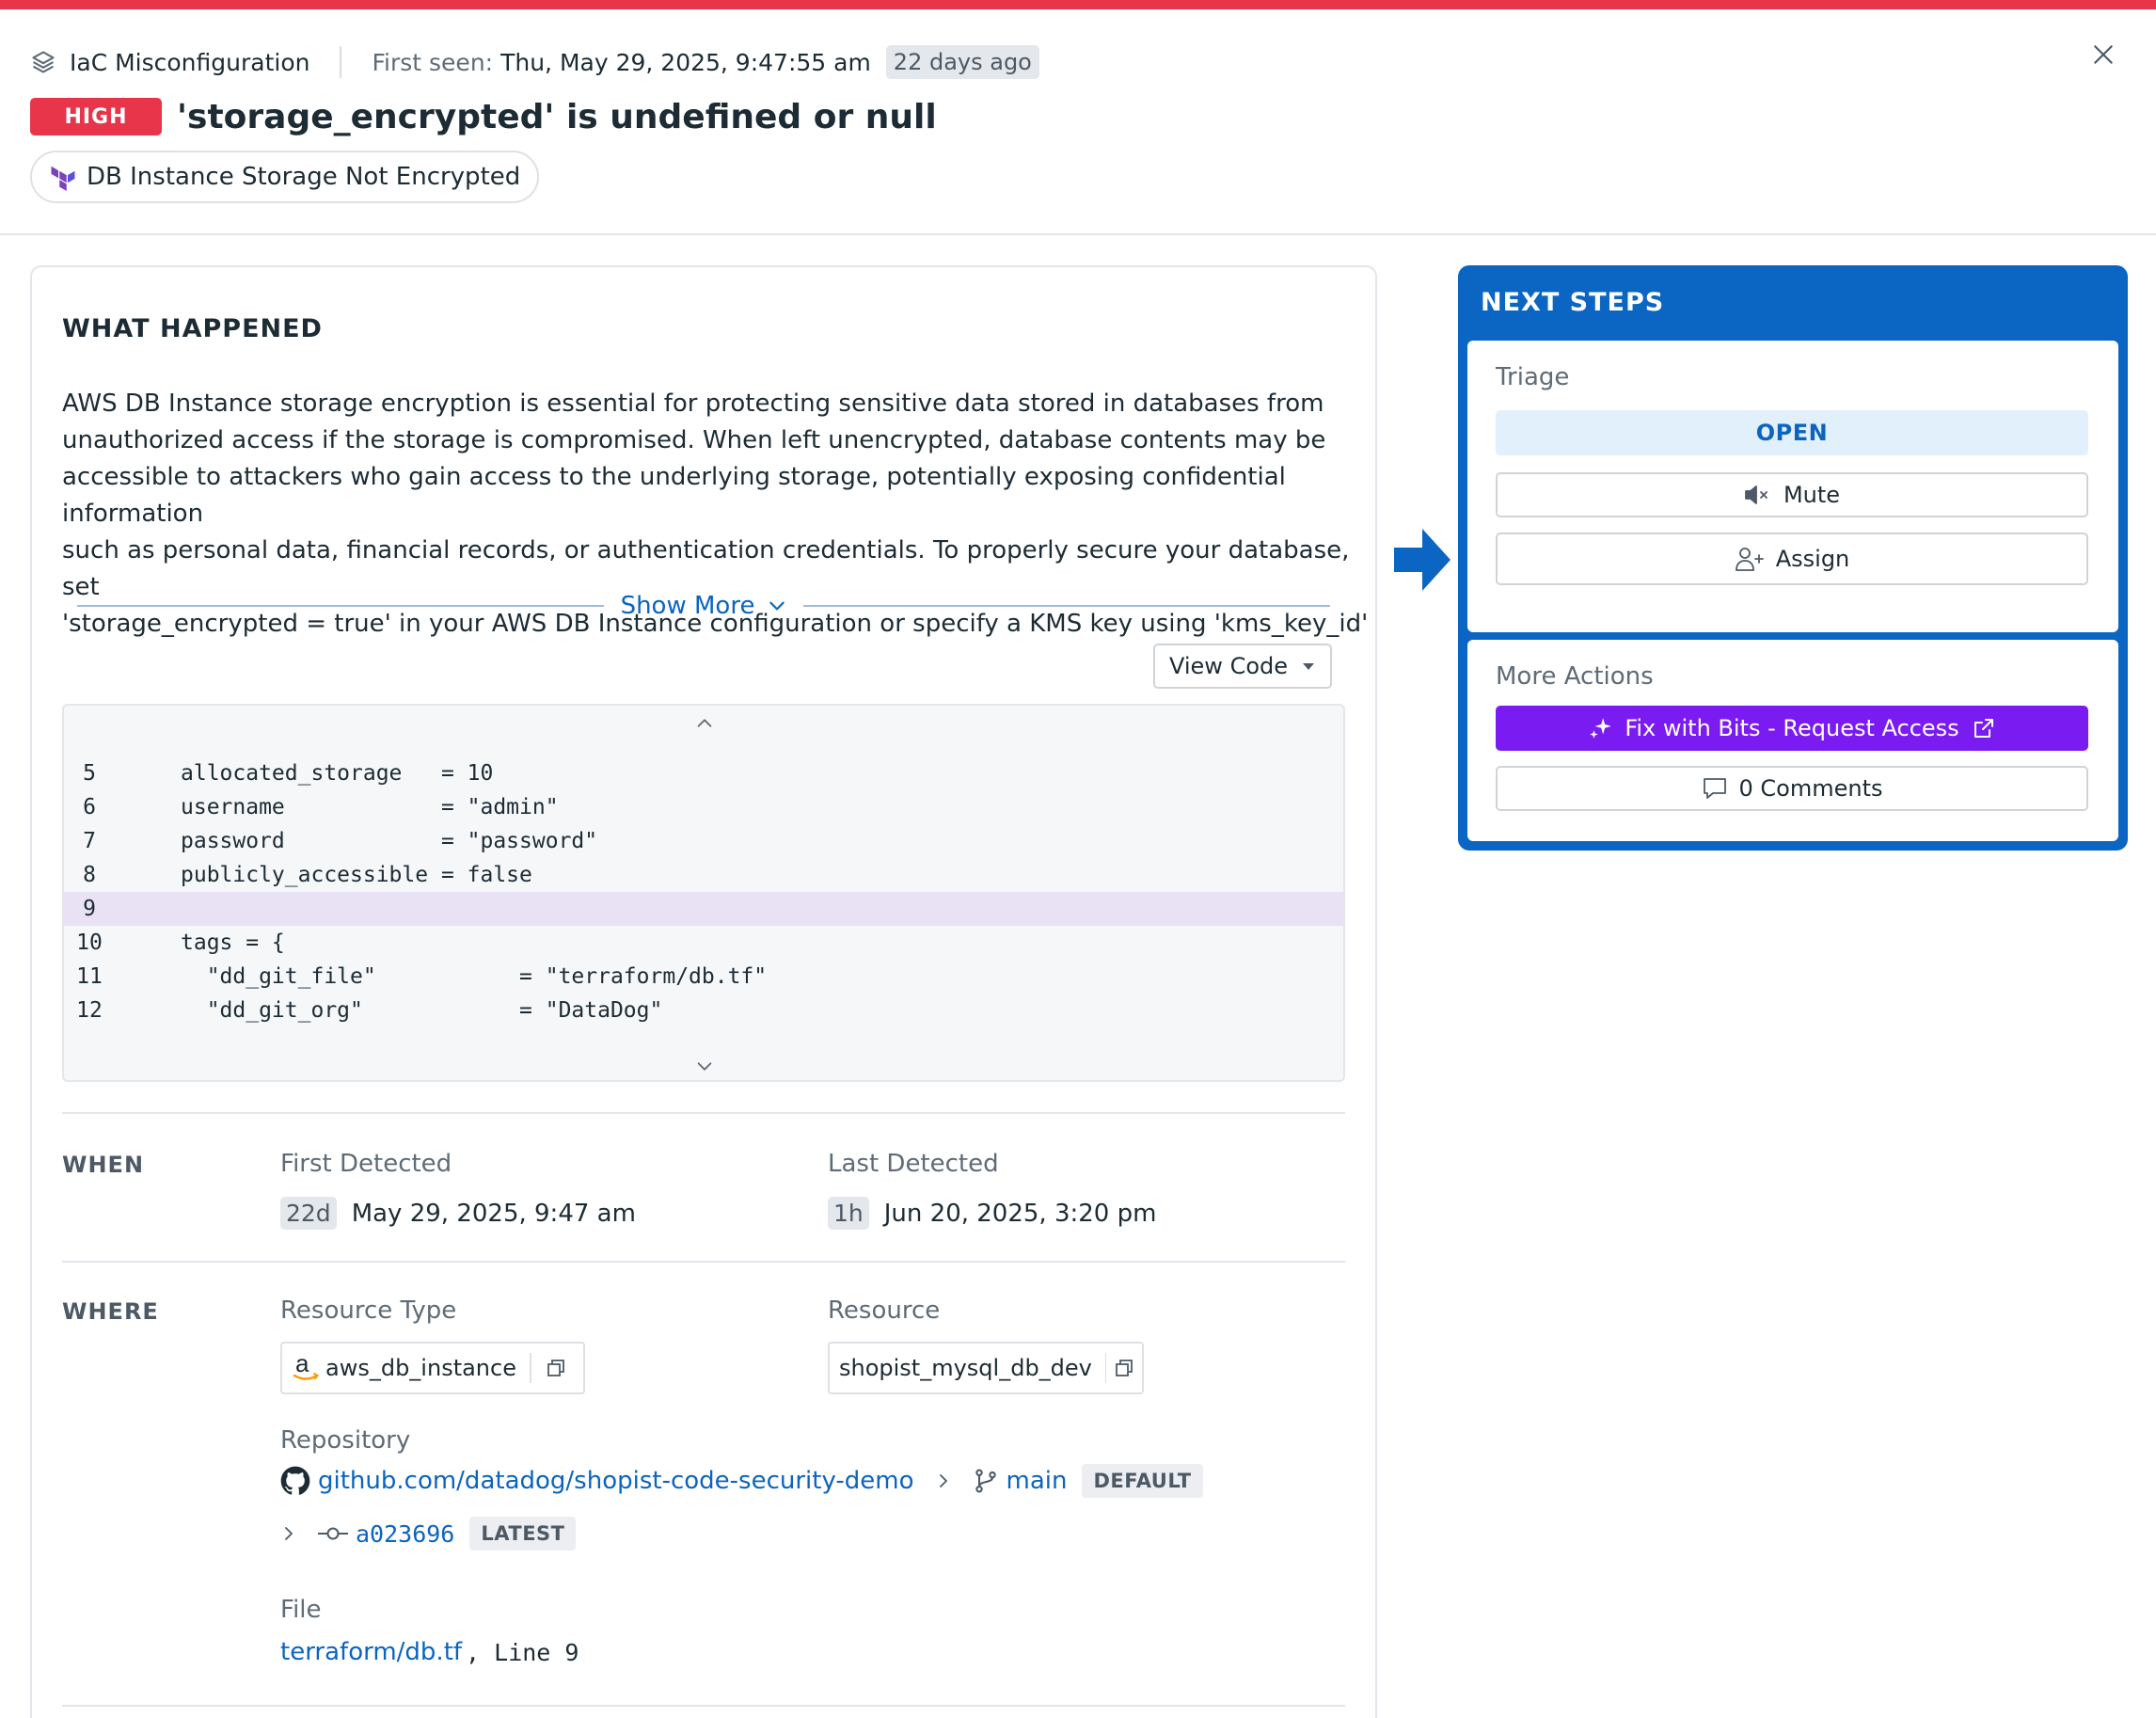 This screenshot has height=1718, width=2156. I want to click on severity-top-bar, so click(1078, 4).